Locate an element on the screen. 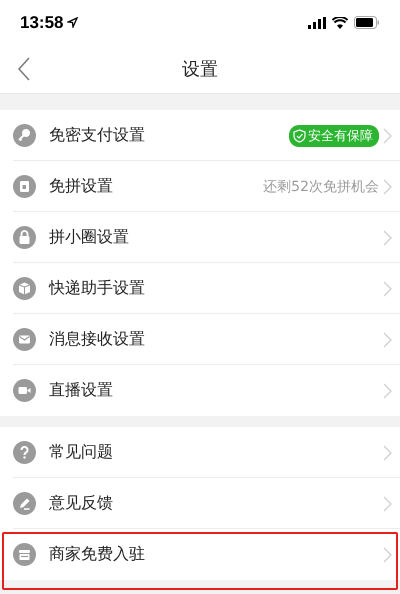 Image resolution: width=400 pixels, height=594 pixels. question-icon is located at coordinates (24, 452).